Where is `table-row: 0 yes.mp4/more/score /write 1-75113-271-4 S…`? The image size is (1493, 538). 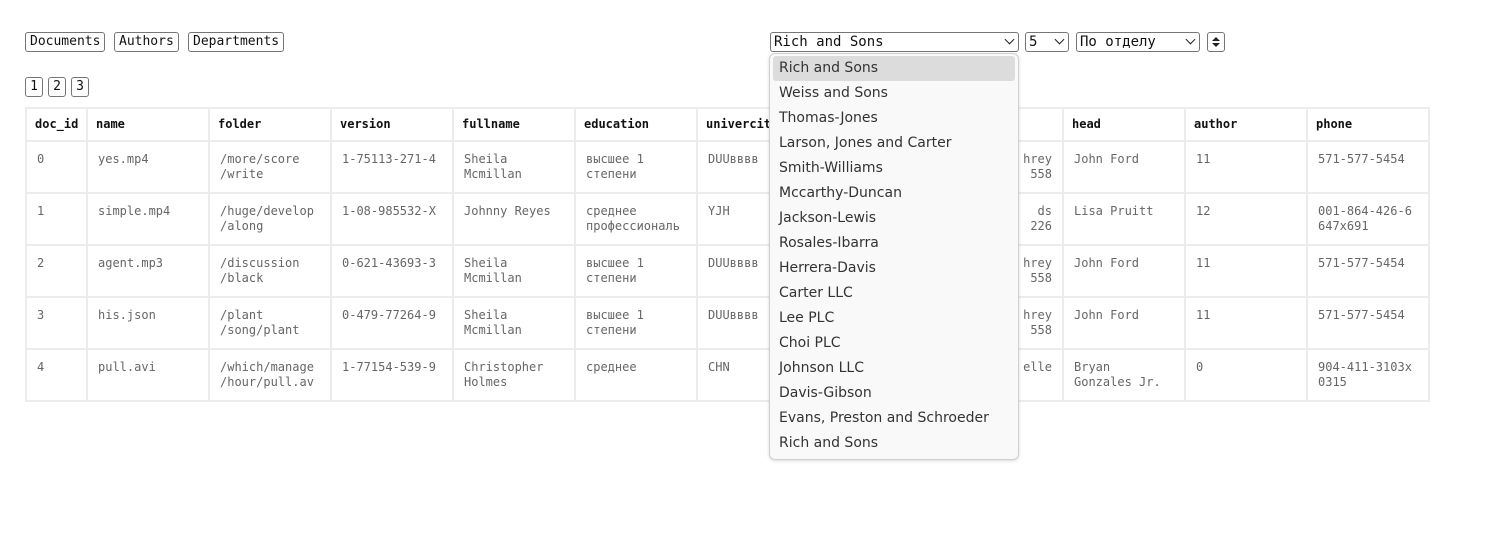 table-row: 0 yes.mp4/more/score /write 1-75113-271-4 S… is located at coordinates (727, 167).